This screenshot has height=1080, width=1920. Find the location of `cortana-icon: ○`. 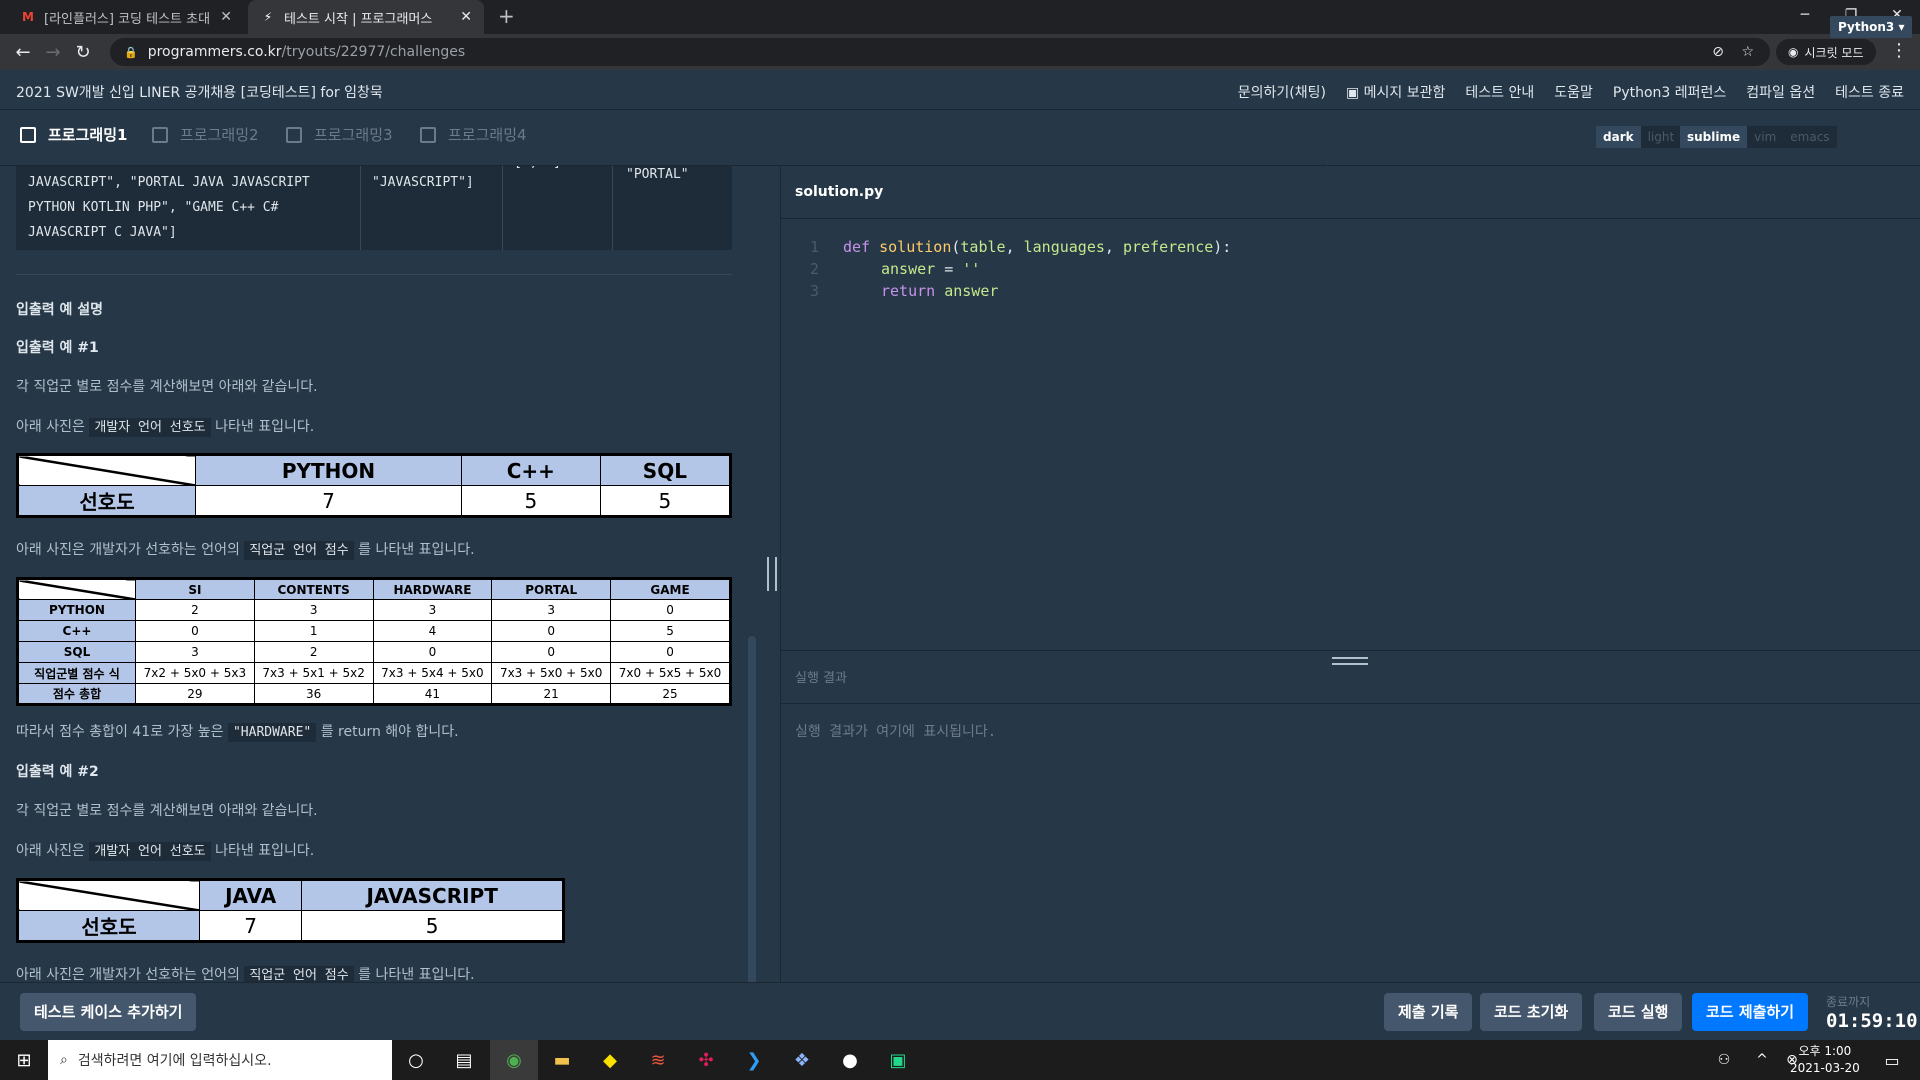

cortana-icon: ○ is located at coordinates (416, 1060).